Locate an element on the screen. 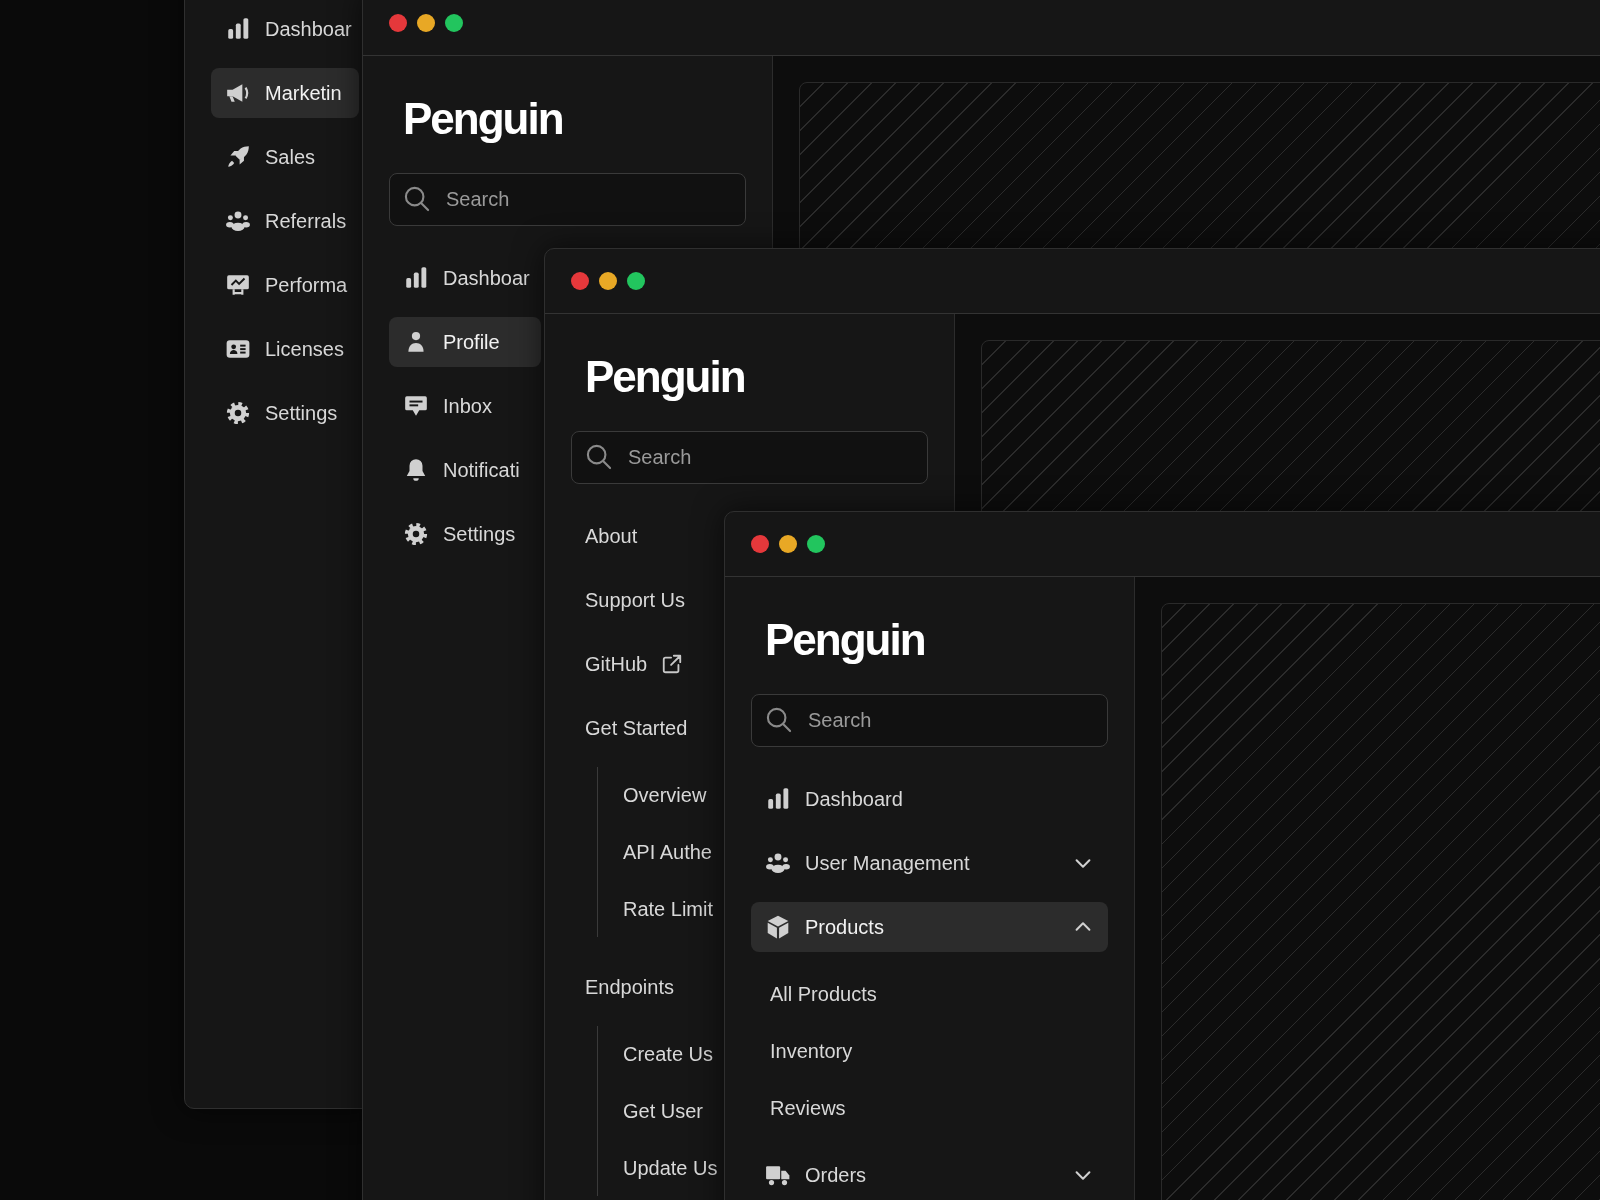  nav-item: Support Us is located at coordinates (646, 600).